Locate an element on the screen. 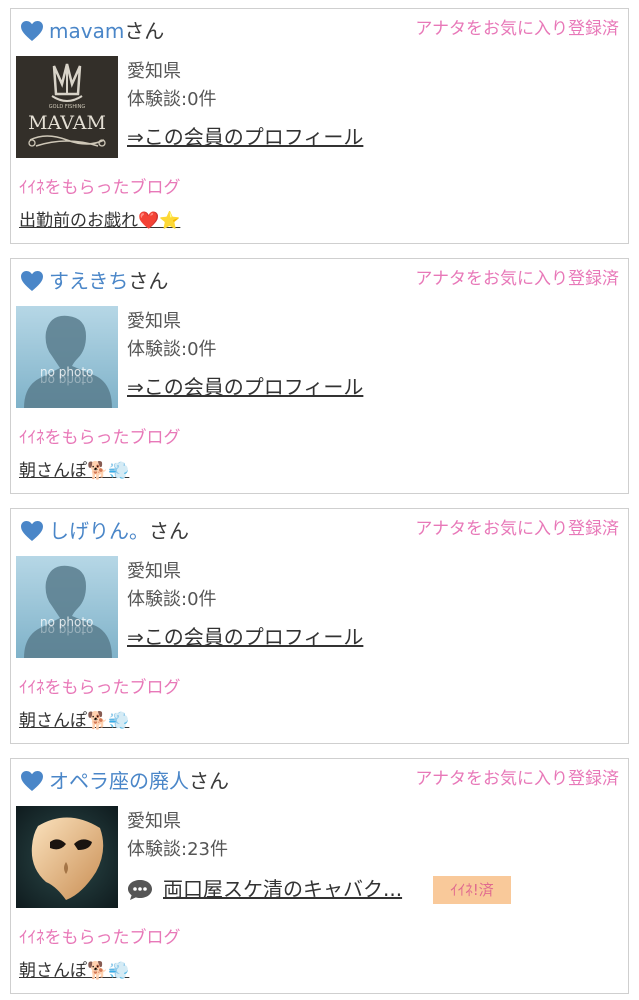  avatar: GOLD FISHING MAVAM is located at coordinates (67, 107).